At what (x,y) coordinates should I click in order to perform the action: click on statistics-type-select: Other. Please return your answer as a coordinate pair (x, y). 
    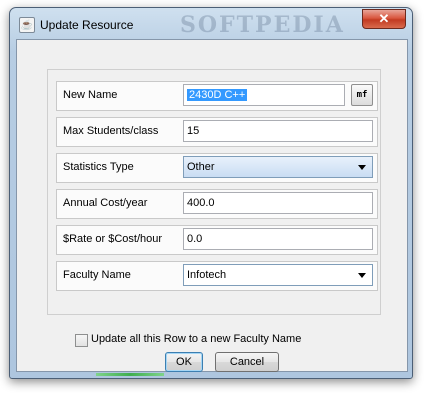
    Looking at the image, I should click on (278, 167).